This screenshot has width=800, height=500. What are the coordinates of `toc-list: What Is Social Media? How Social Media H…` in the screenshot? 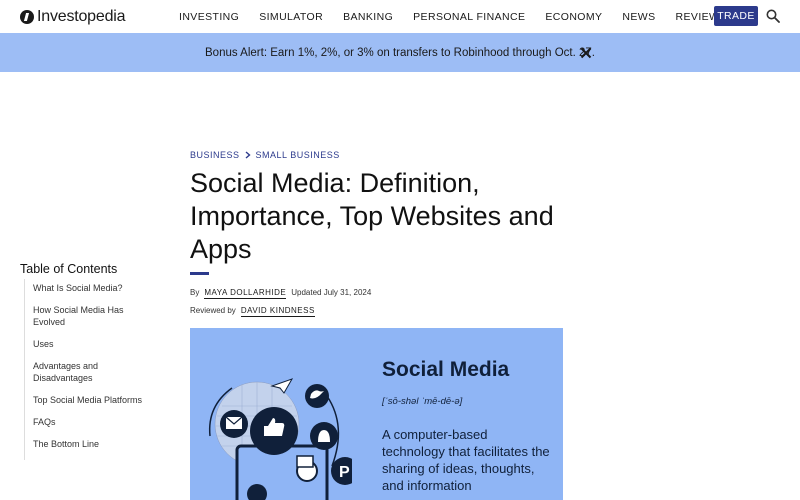 It's located at (94, 369).